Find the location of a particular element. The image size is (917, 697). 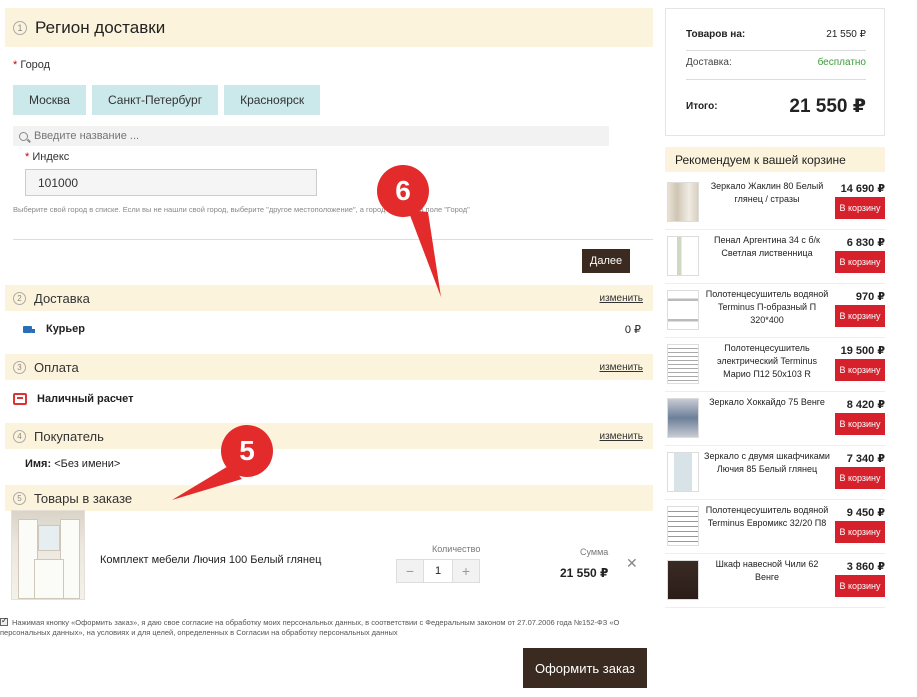

payment-title: Оплата is located at coordinates (56, 367).